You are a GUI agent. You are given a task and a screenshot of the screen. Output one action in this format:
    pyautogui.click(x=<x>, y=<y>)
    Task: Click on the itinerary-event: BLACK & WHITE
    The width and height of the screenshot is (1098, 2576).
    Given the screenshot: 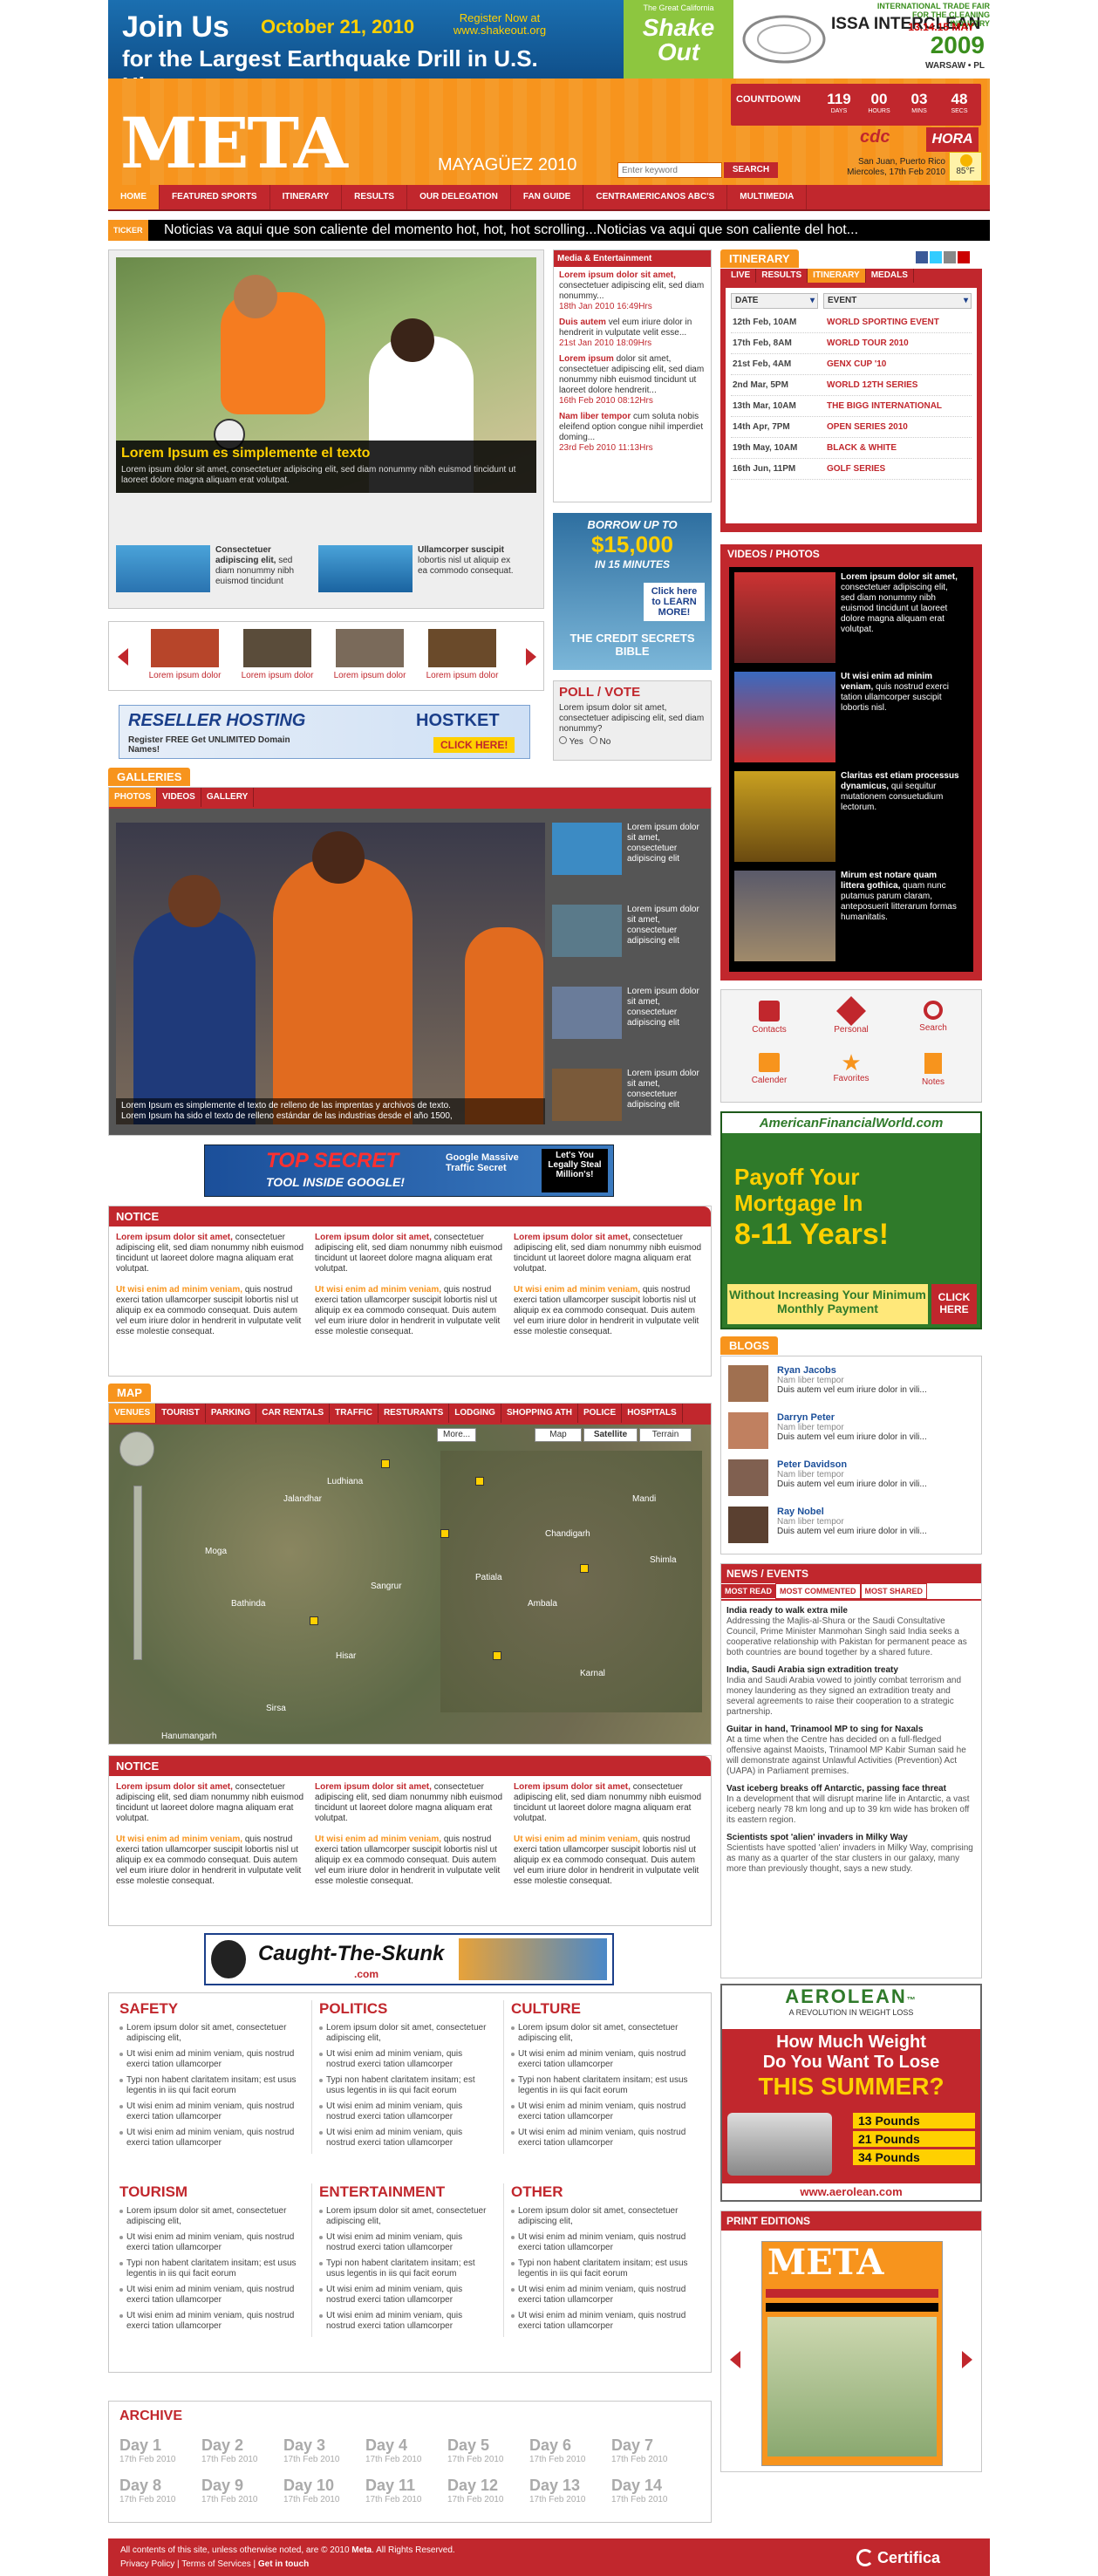 What is the action you would take?
    pyautogui.click(x=862, y=448)
    